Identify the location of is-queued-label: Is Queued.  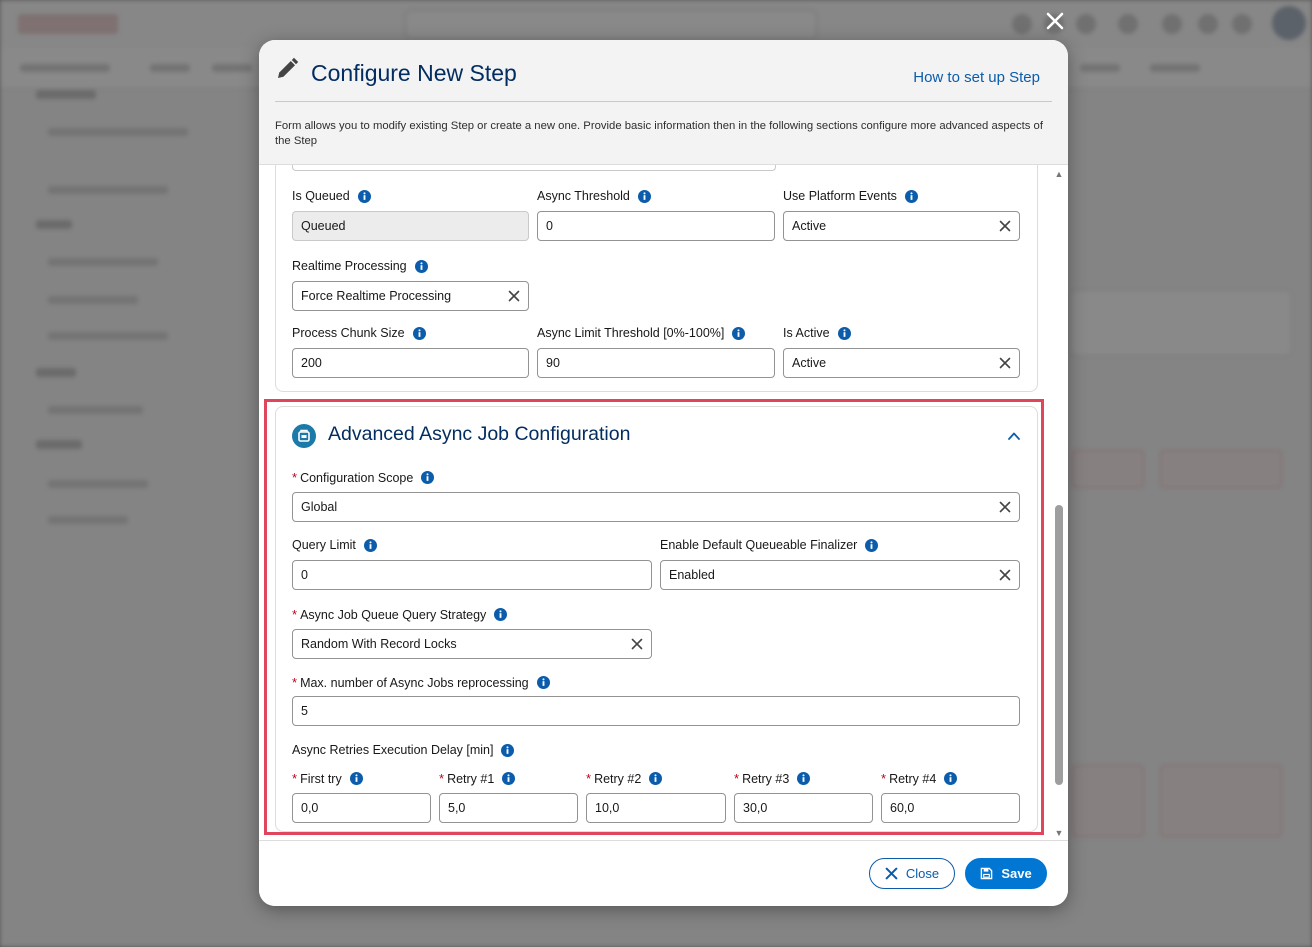
(331, 196).